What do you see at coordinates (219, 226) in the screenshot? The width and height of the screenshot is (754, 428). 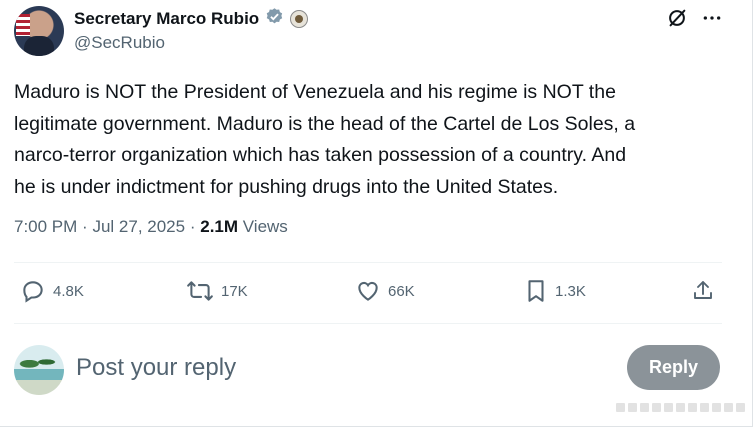 I see `views-count: 2.1M` at bounding box center [219, 226].